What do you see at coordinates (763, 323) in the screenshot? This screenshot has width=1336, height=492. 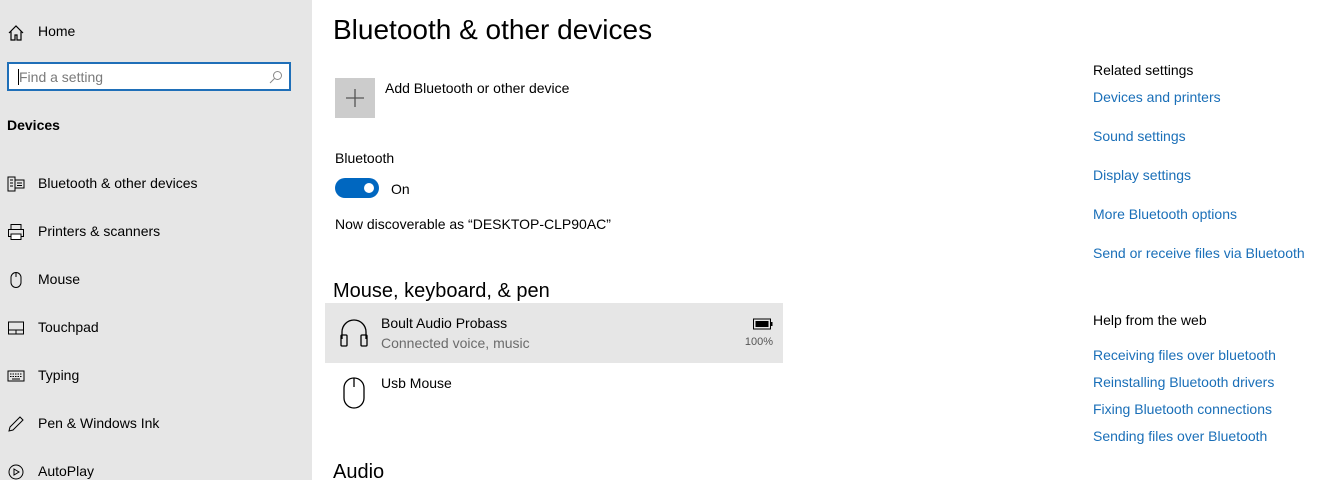 I see `battery-icon` at bounding box center [763, 323].